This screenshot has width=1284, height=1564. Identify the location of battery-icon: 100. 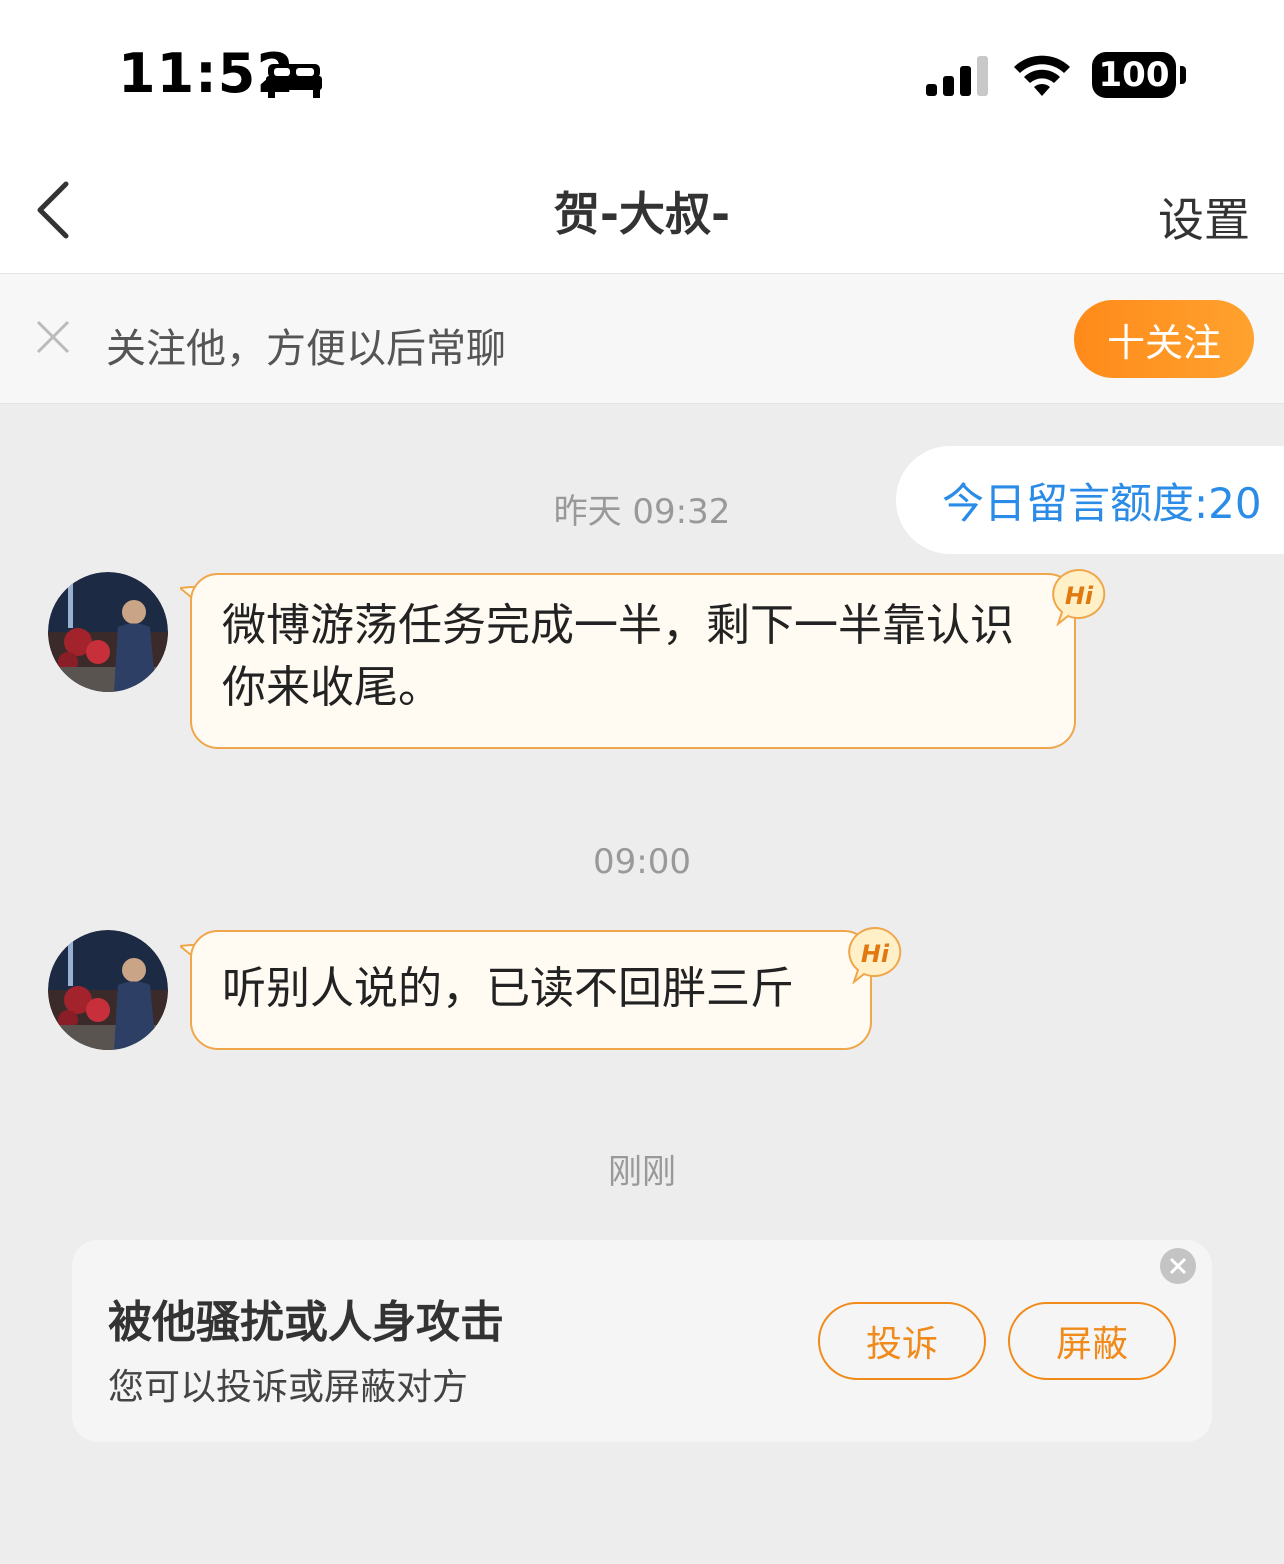
(1134, 75).